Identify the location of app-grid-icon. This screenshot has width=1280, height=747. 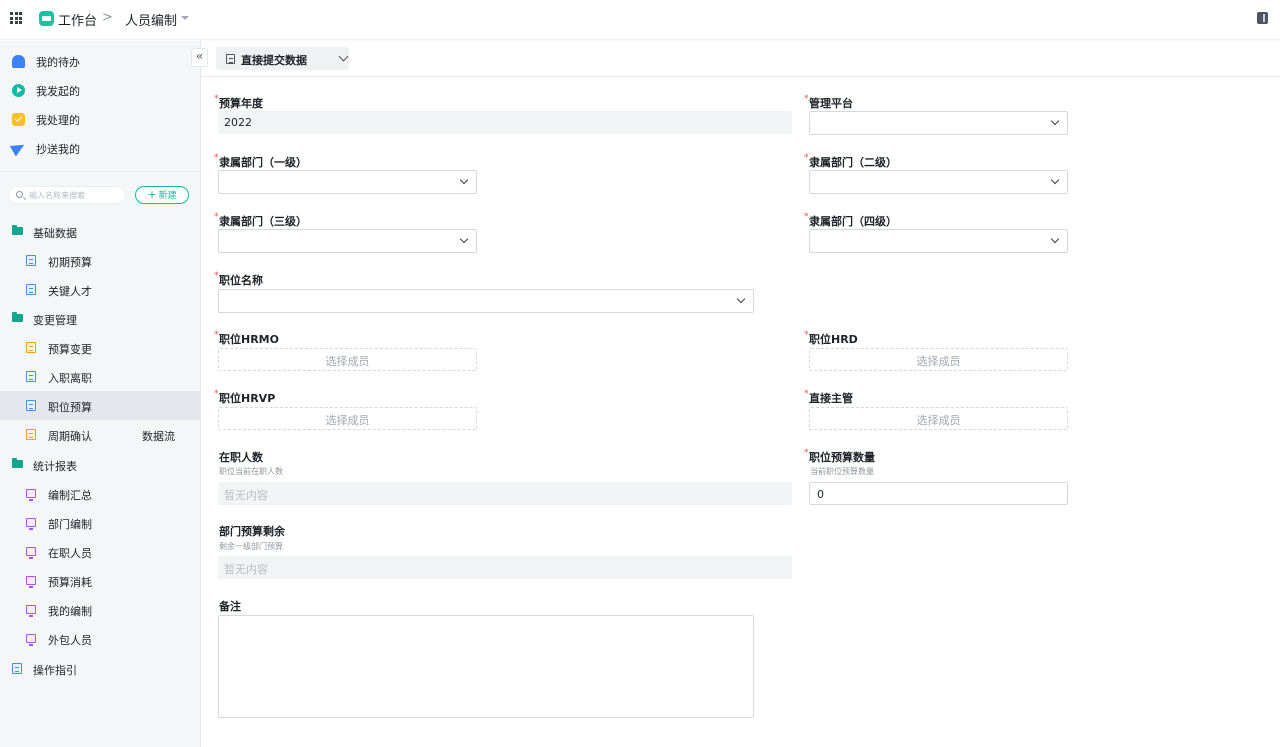
(16, 18).